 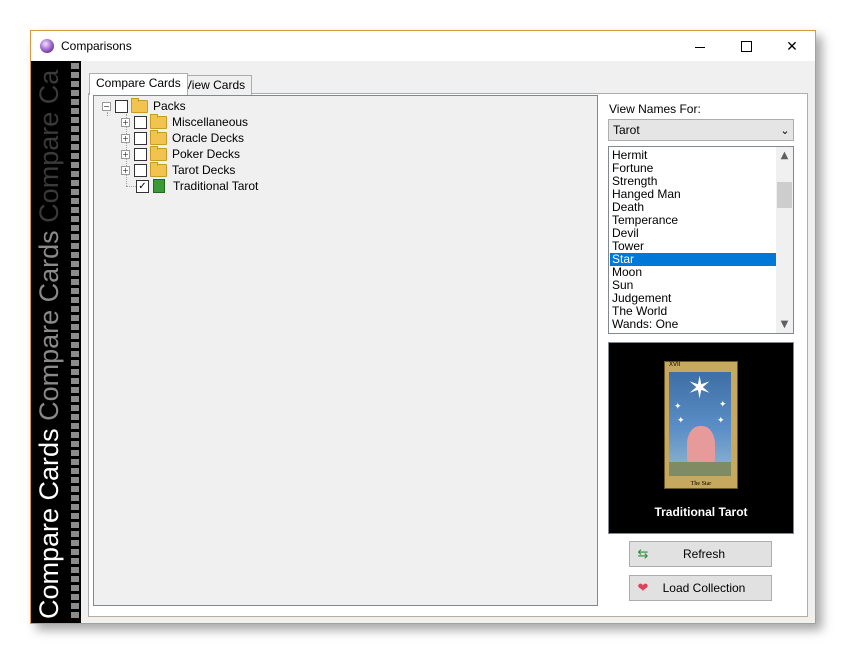 What do you see at coordinates (140, 154) in the screenshot?
I see `poker-decks-checkbox` at bounding box center [140, 154].